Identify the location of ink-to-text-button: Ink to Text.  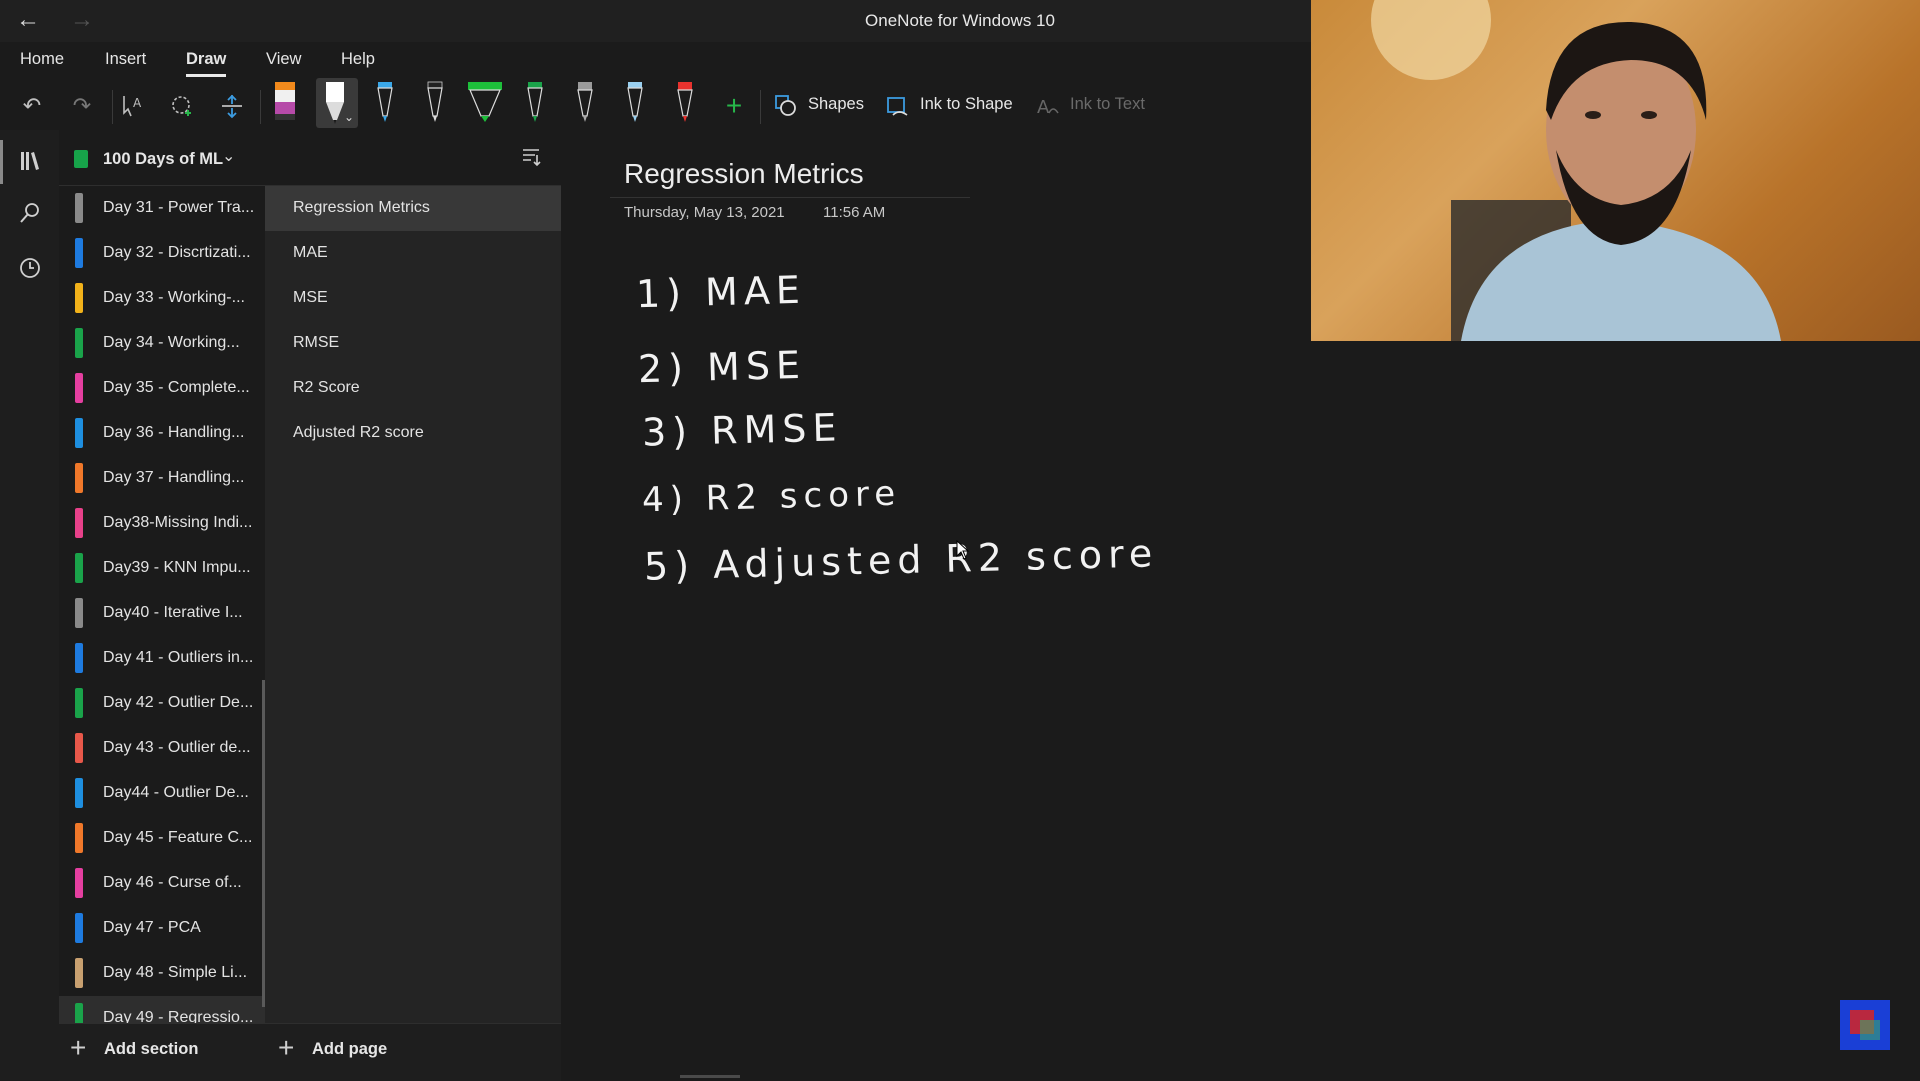
(1107, 104).